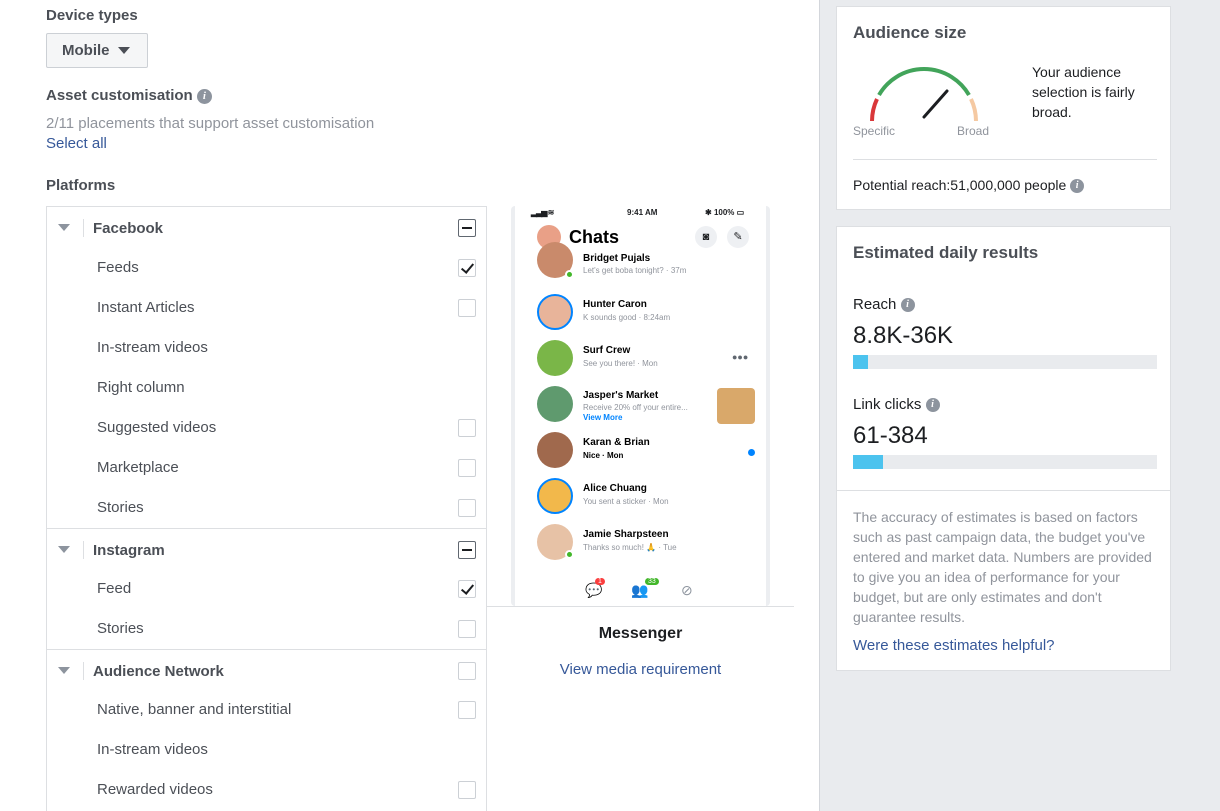 This screenshot has width=1220, height=811. What do you see at coordinates (542, 212) in the screenshot?
I see `signal-icon: ▂▃▅ ≋` at bounding box center [542, 212].